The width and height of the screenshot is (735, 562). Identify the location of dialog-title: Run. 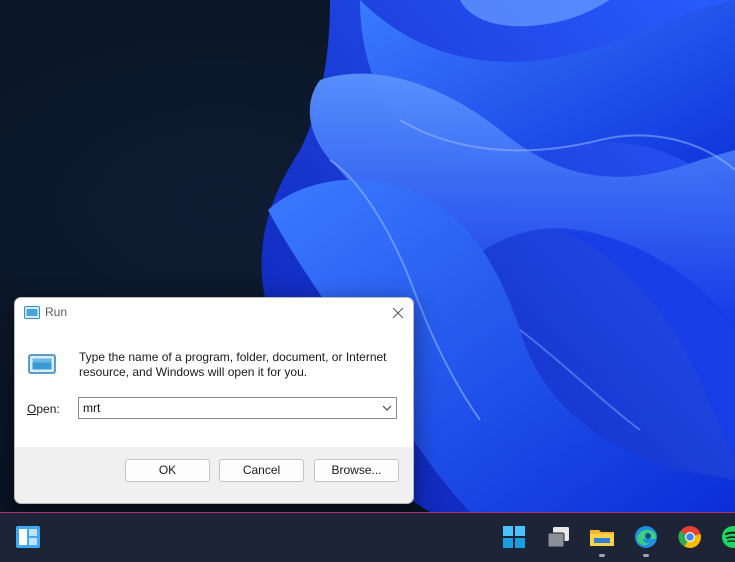
(56, 312).